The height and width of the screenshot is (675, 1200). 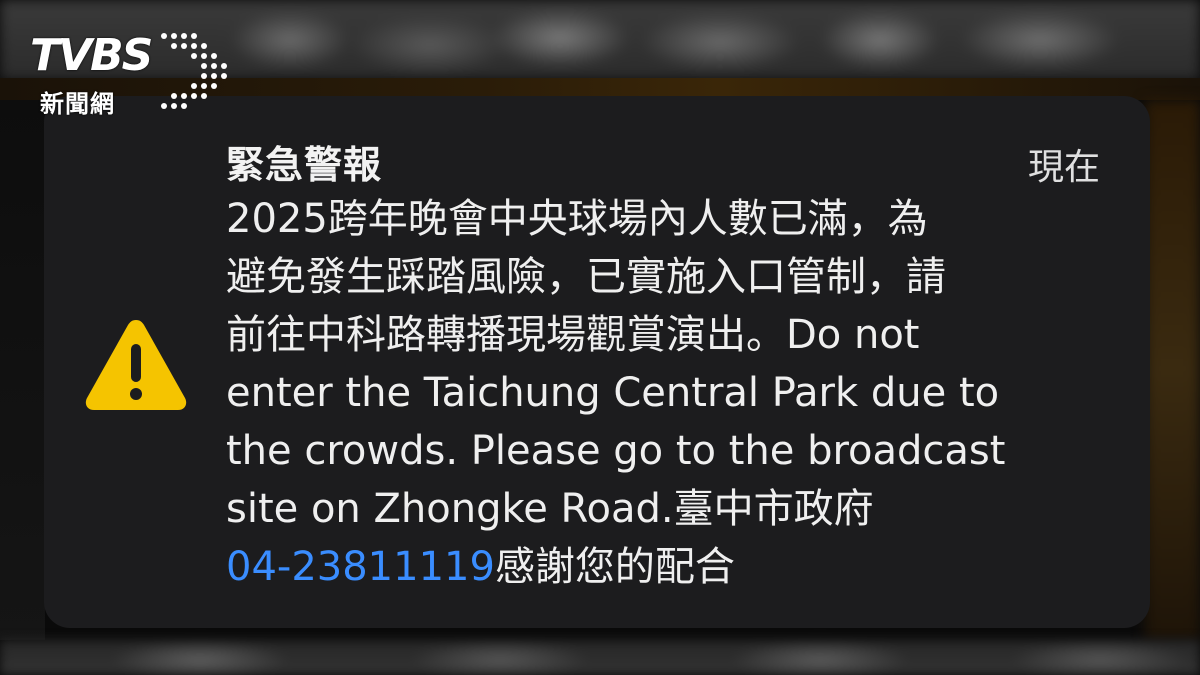 What do you see at coordinates (77, 104) in the screenshot?
I see `logo-subtitle: 新聞網` at bounding box center [77, 104].